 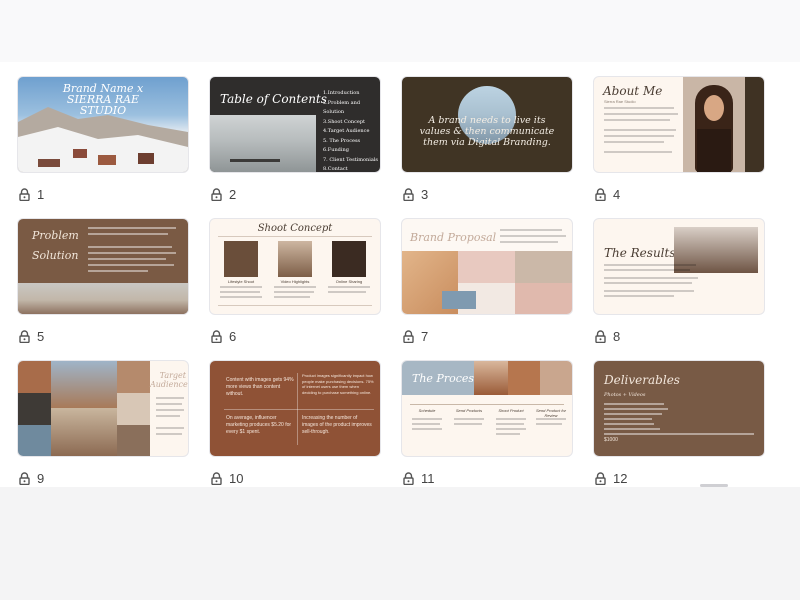 What do you see at coordinates (617, 336) in the screenshot?
I see `slide-number: 8` at bounding box center [617, 336].